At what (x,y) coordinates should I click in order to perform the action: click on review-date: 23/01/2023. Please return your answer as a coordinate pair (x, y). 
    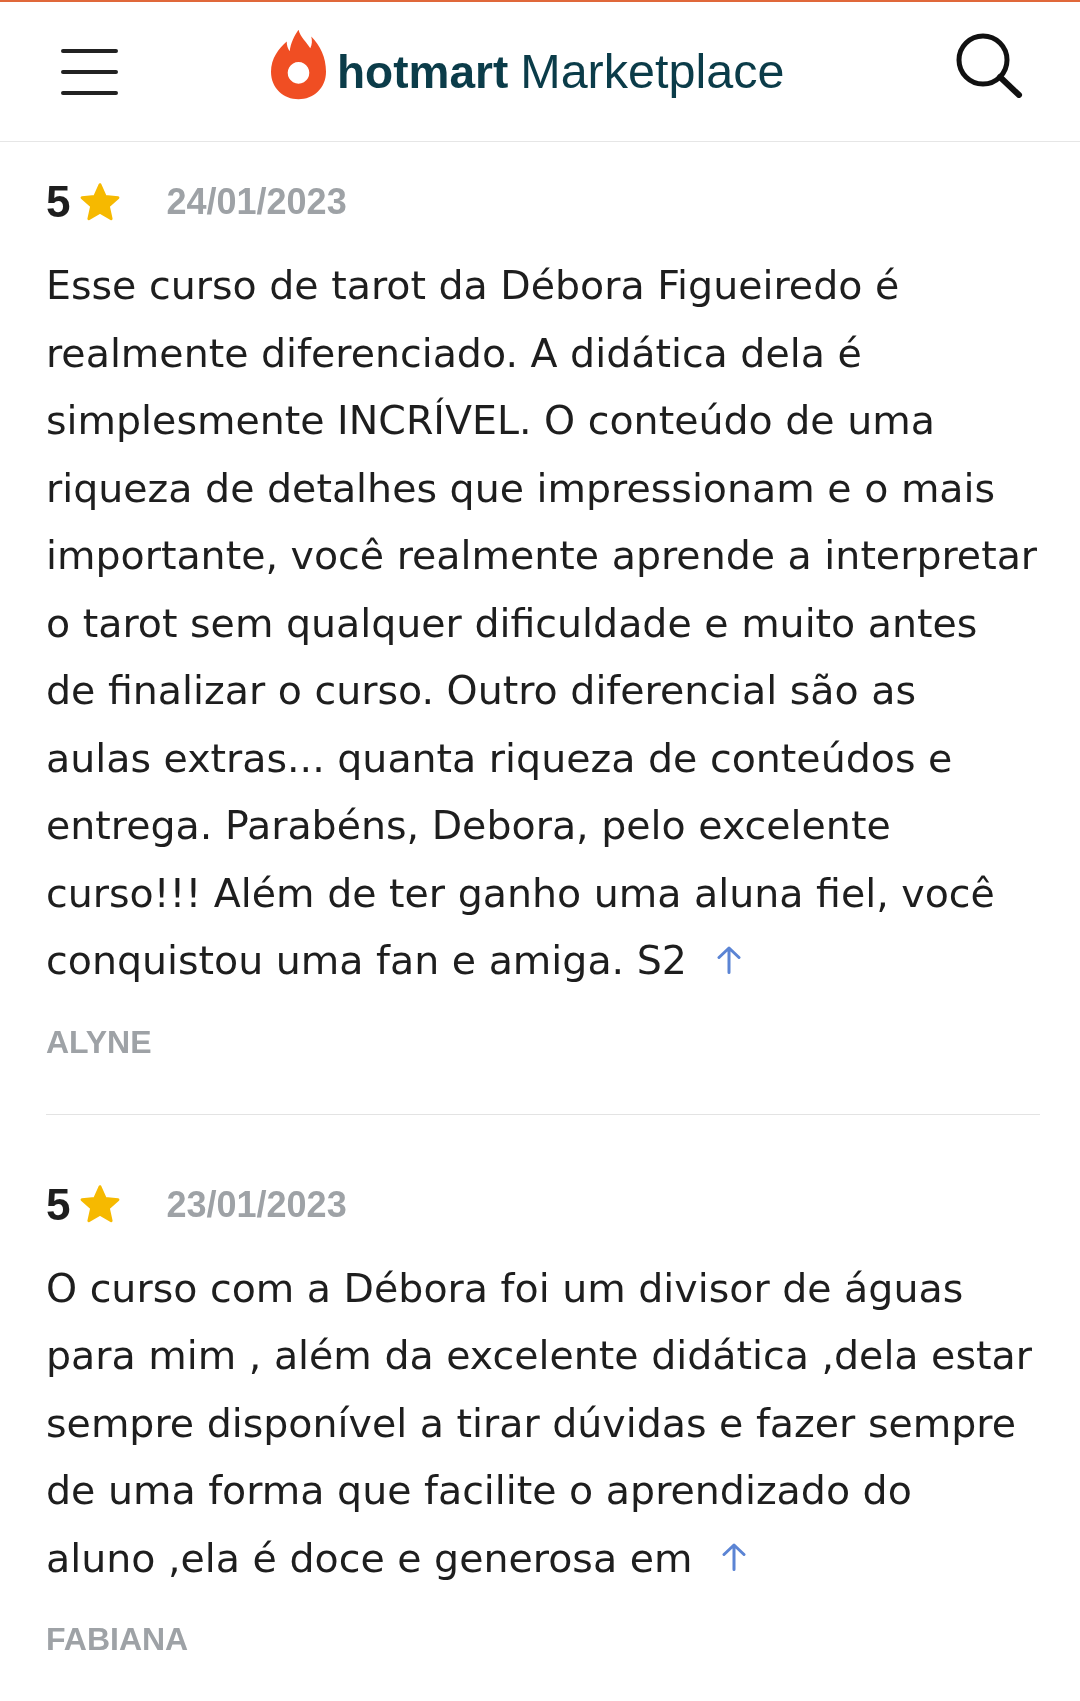
    Looking at the image, I should click on (256, 1204).